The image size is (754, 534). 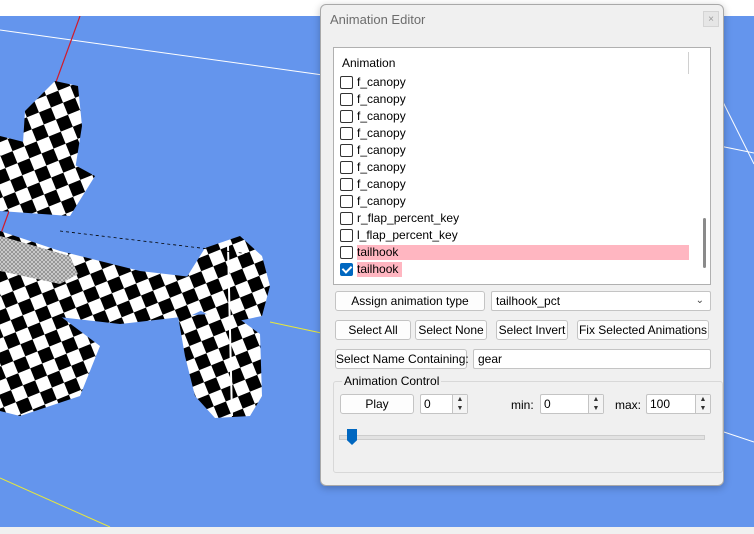 I want to click on chevron-down-icon: ⌄, so click(x=699, y=300).